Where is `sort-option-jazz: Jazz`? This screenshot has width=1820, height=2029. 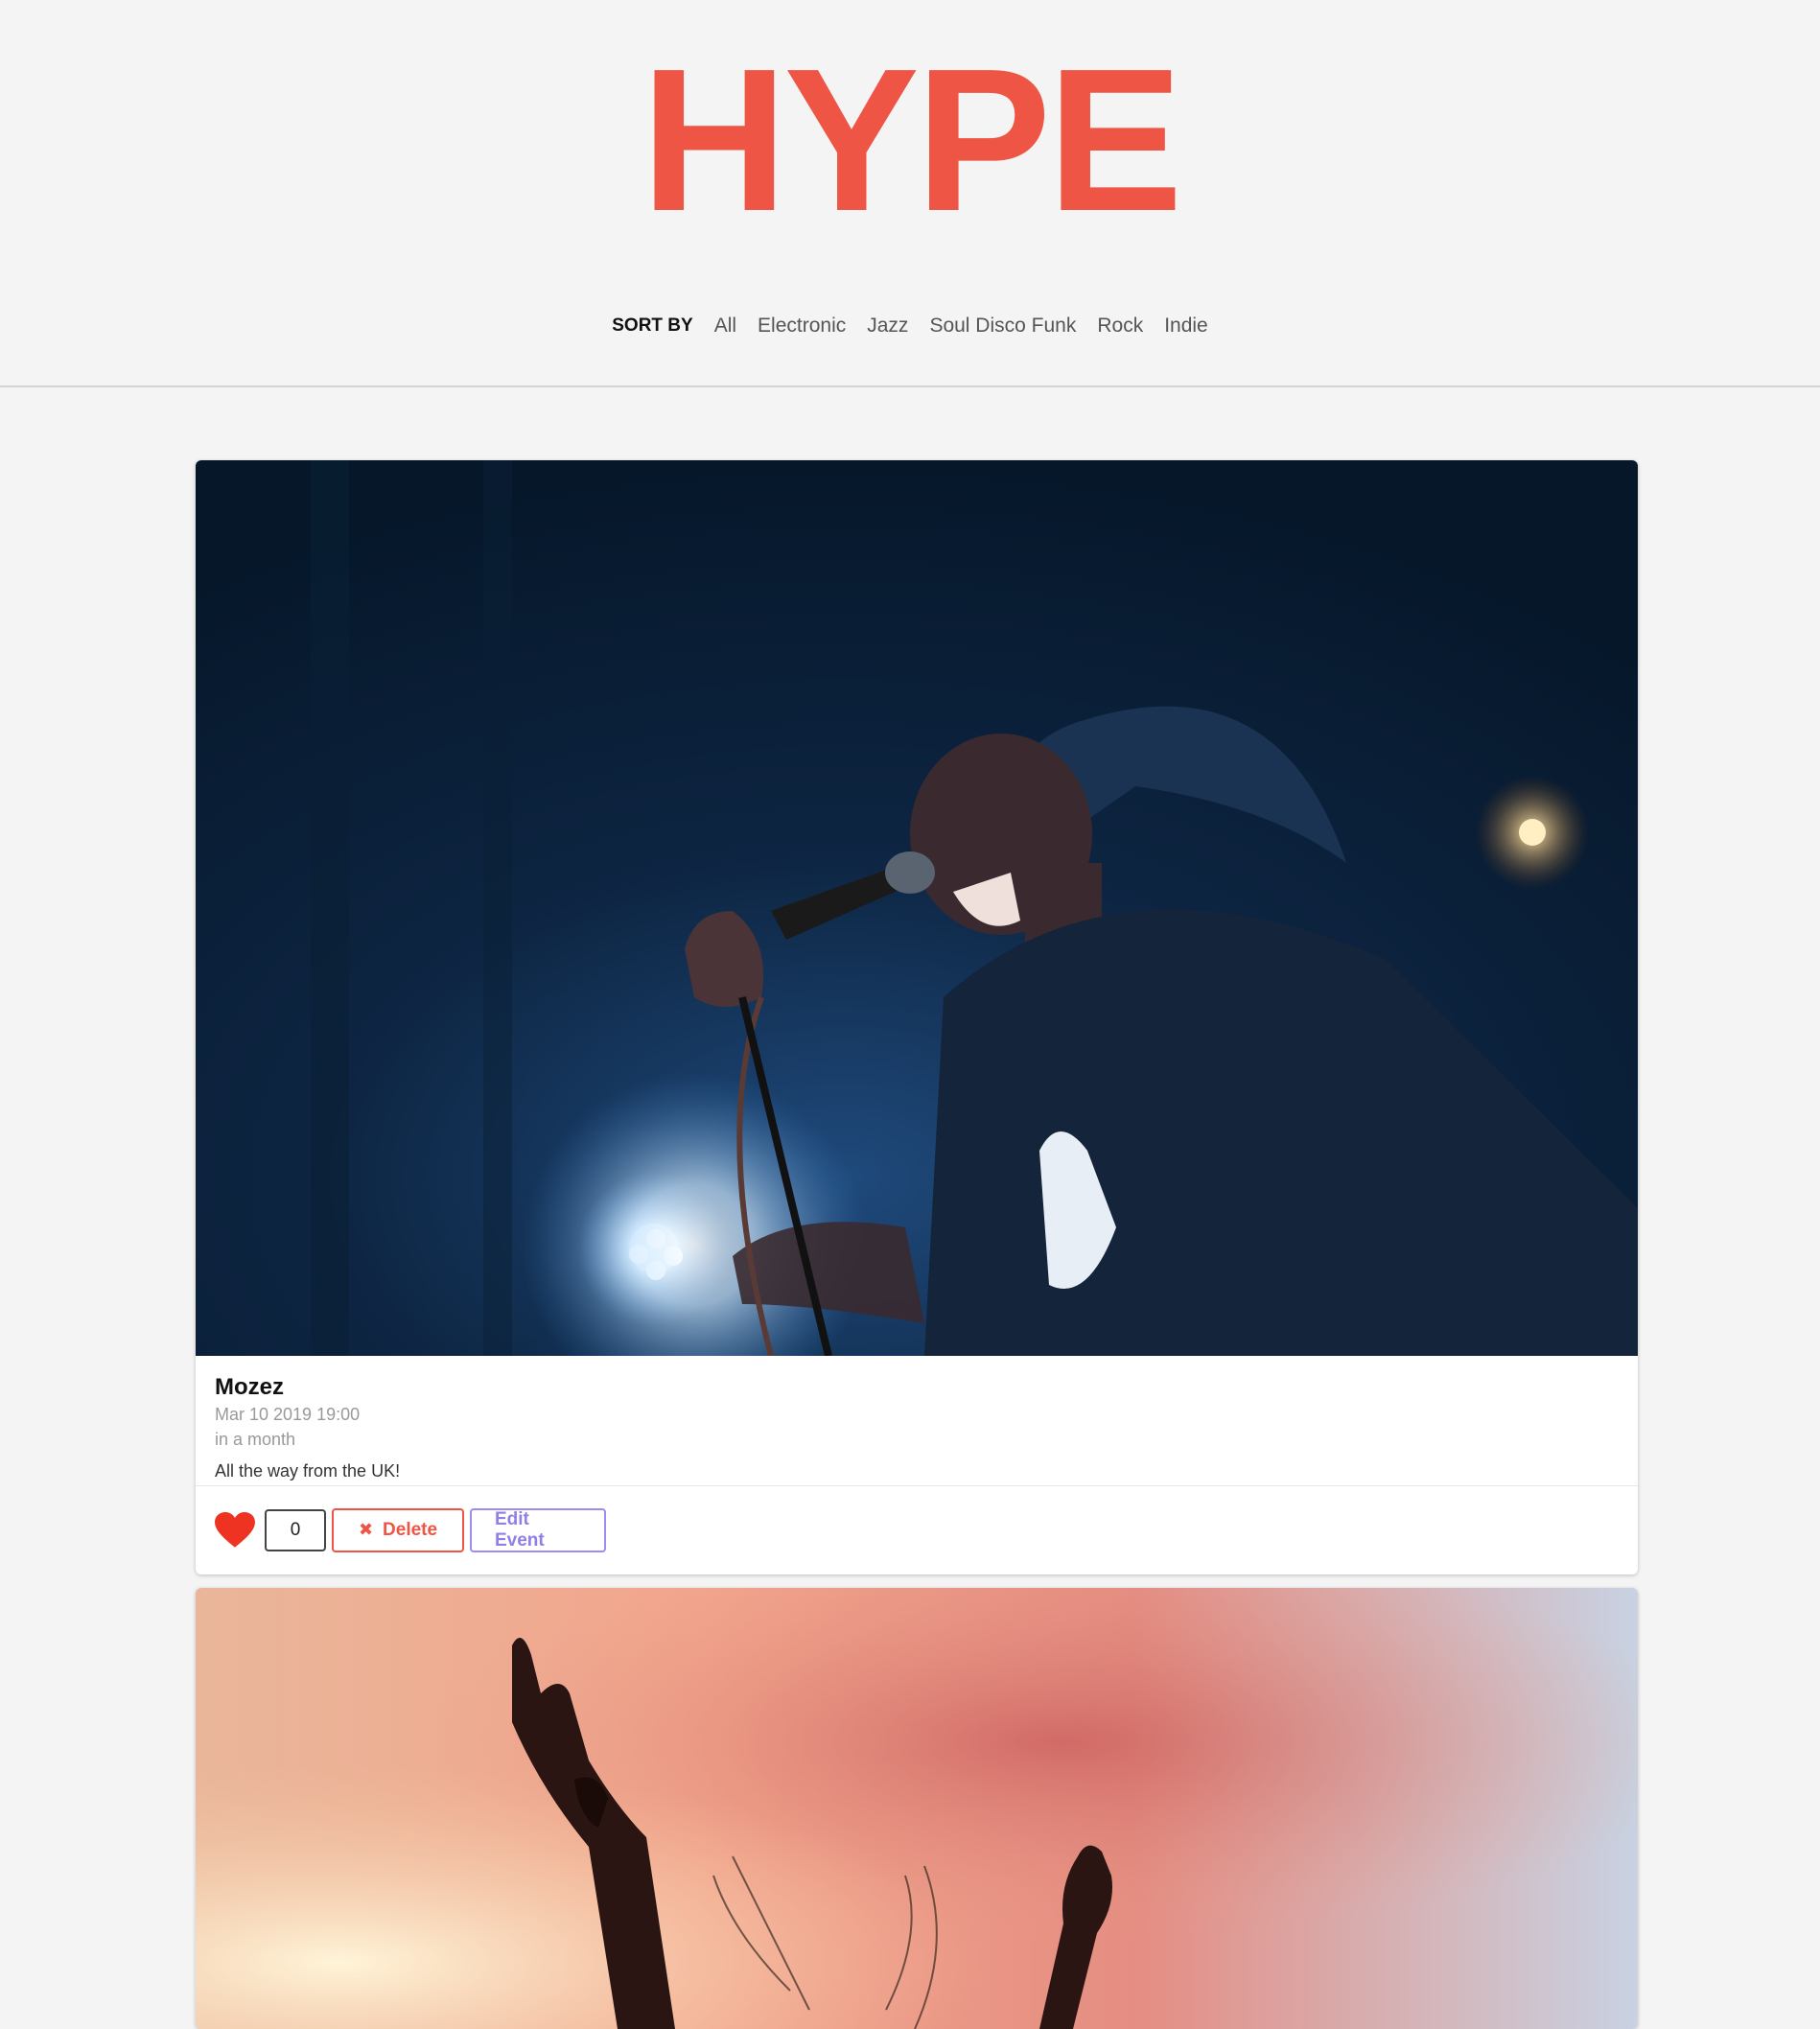
sort-option-jazz: Jazz is located at coordinates (887, 326).